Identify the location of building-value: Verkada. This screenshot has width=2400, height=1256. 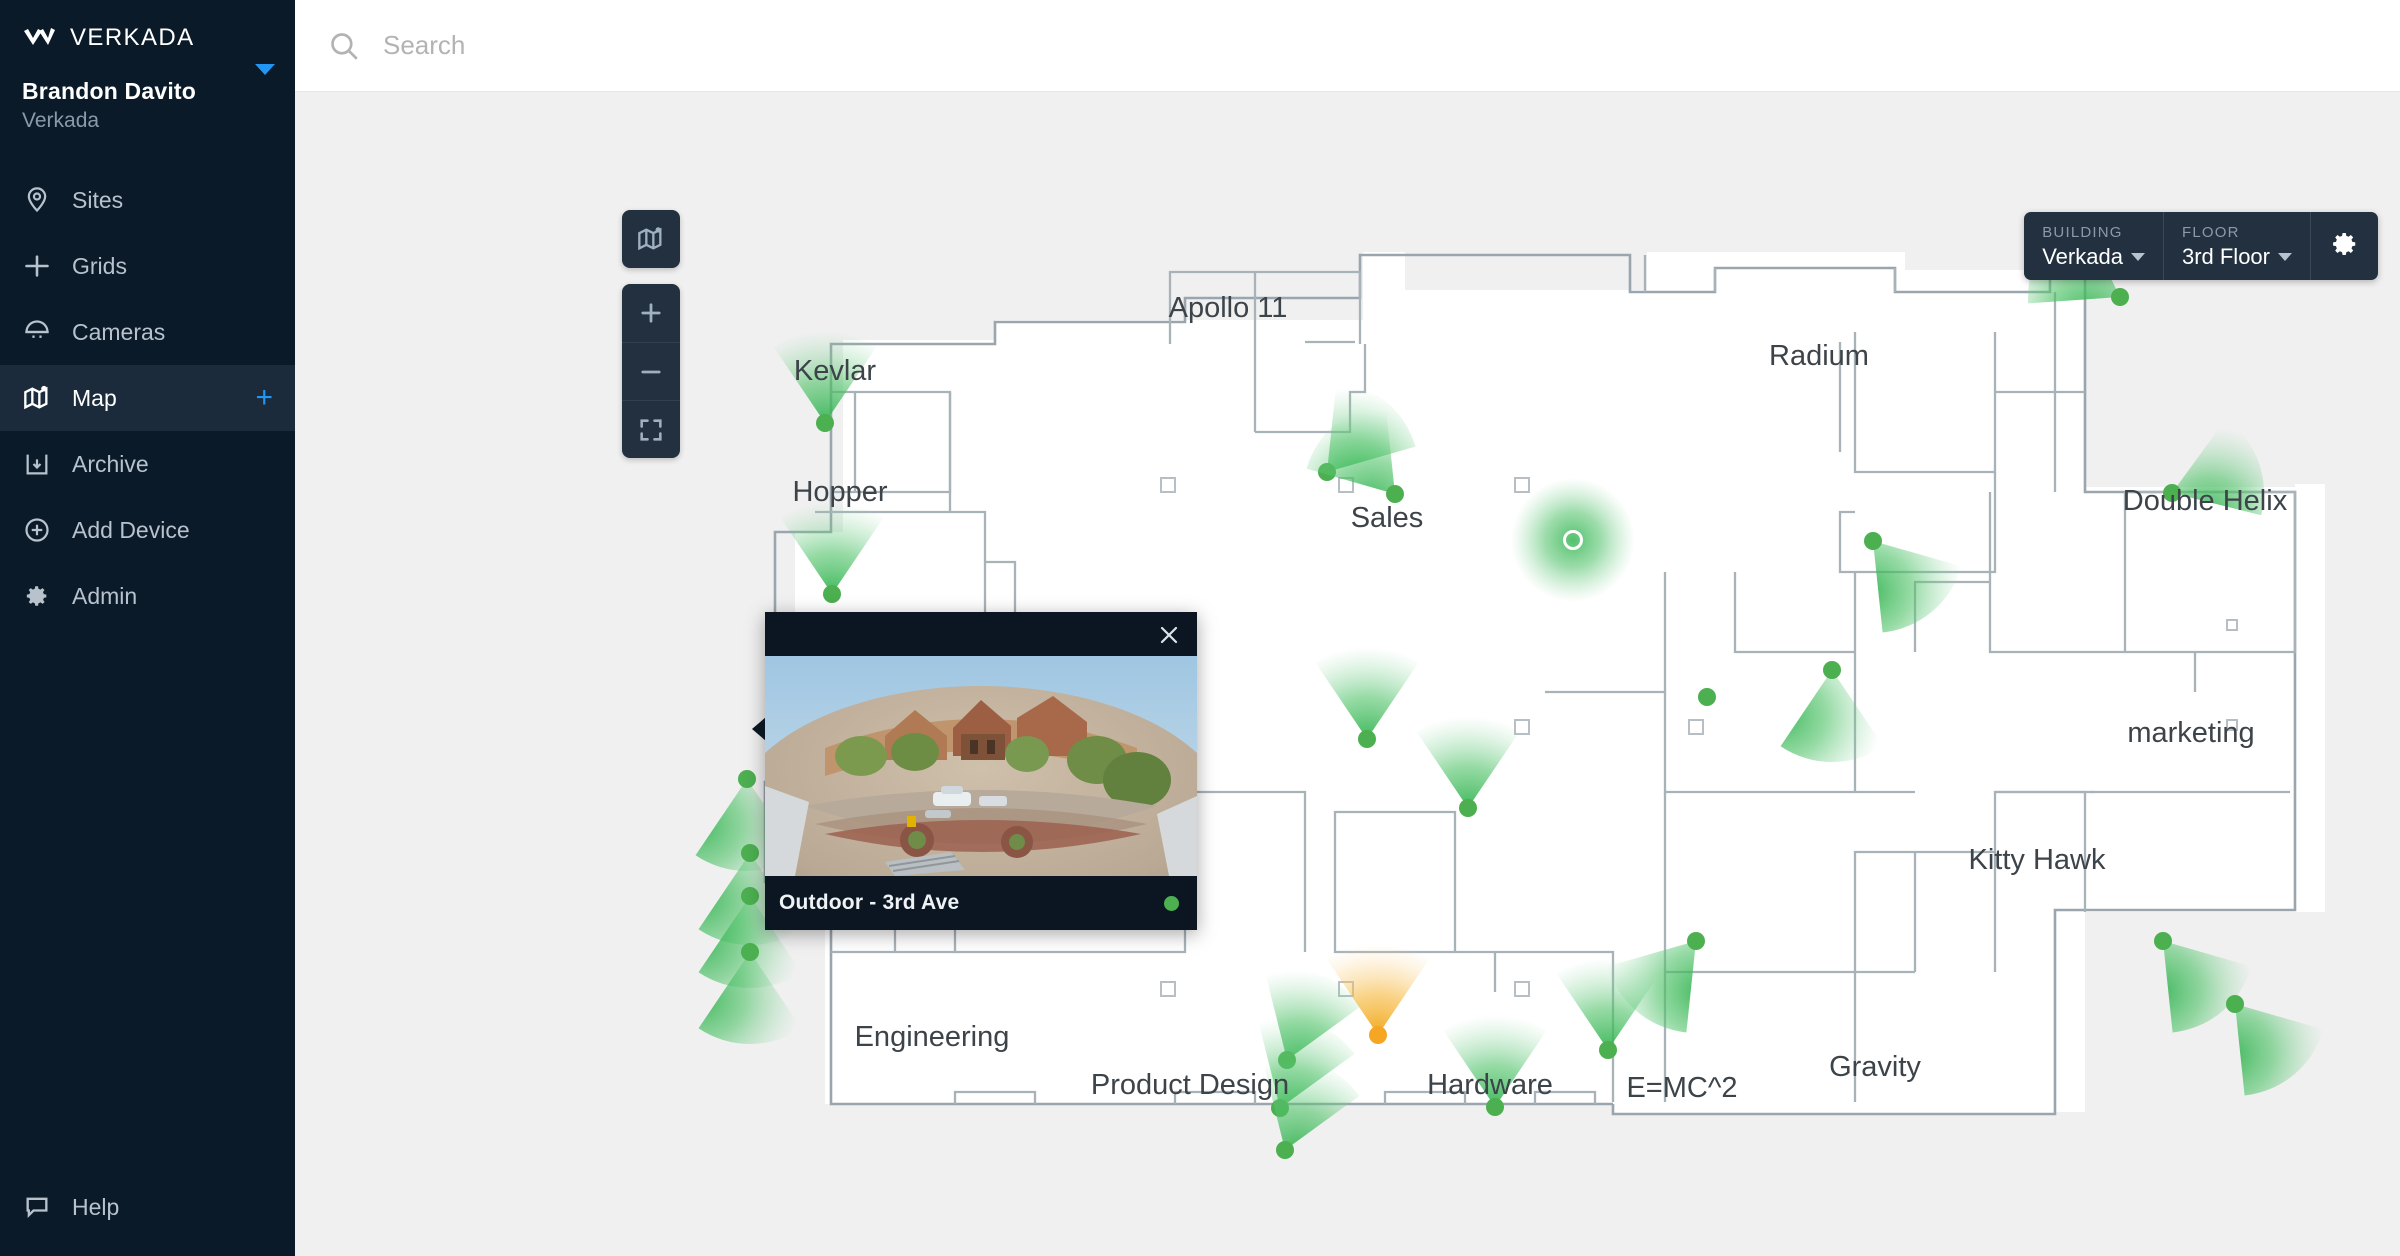
(2093, 257).